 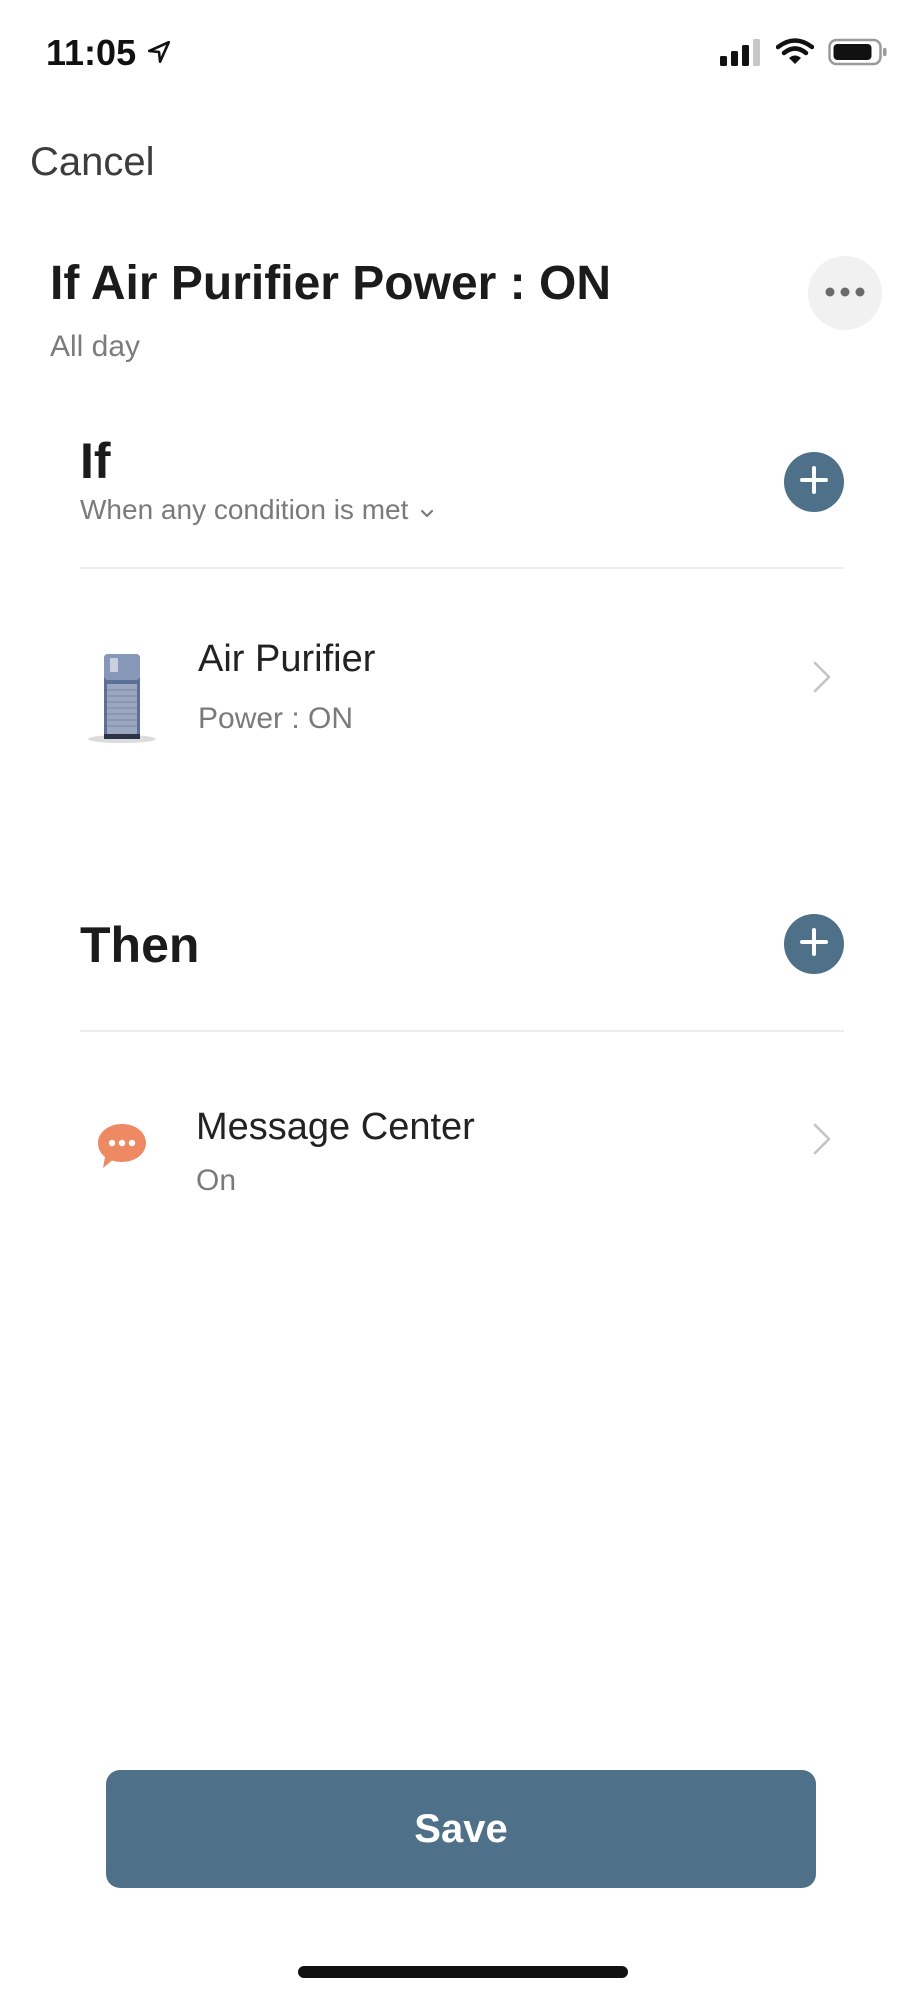 I want to click on status-icons, so click(x=804, y=54).